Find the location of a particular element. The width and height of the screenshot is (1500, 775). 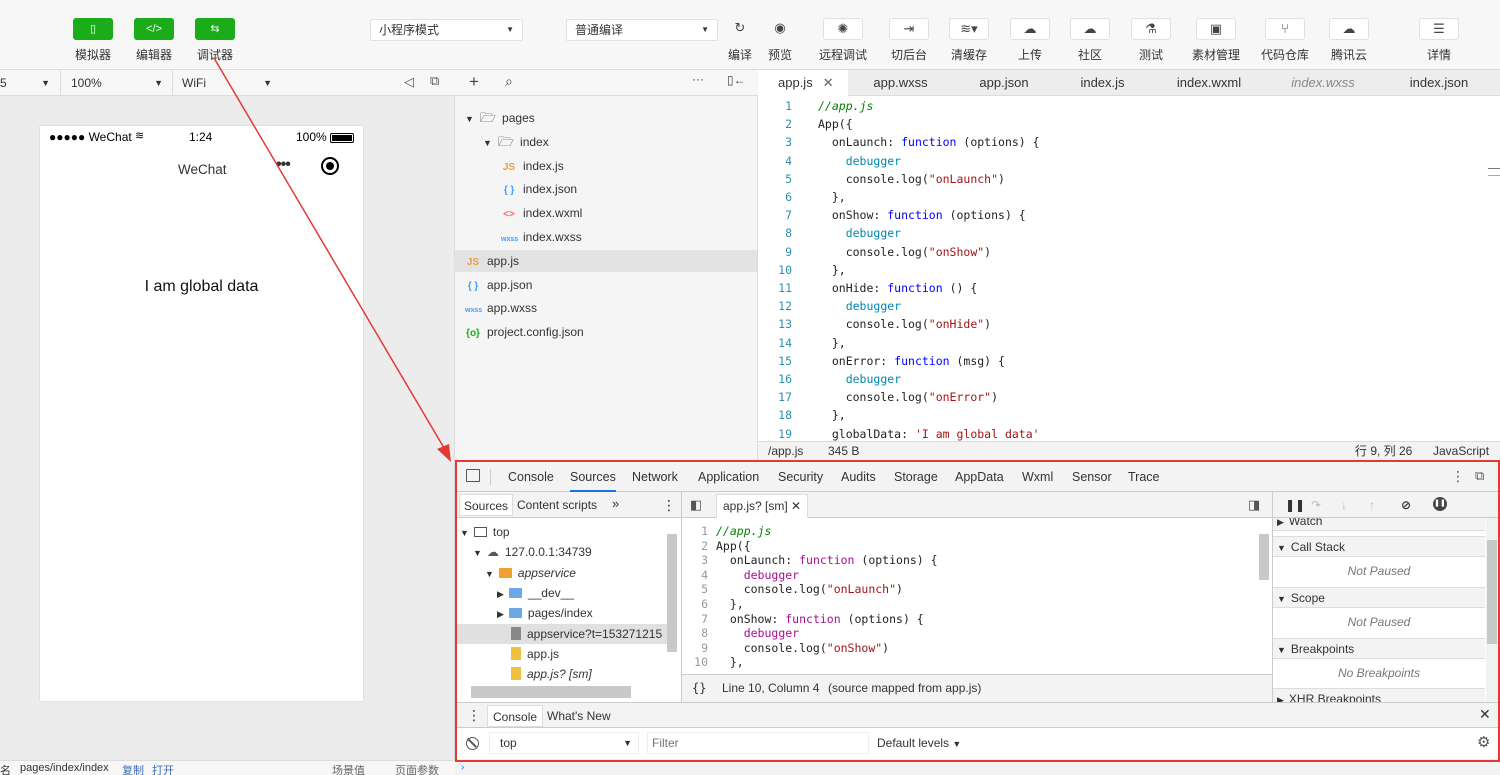

devtools-tab-trace: Trace is located at coordinates (1144, 477).